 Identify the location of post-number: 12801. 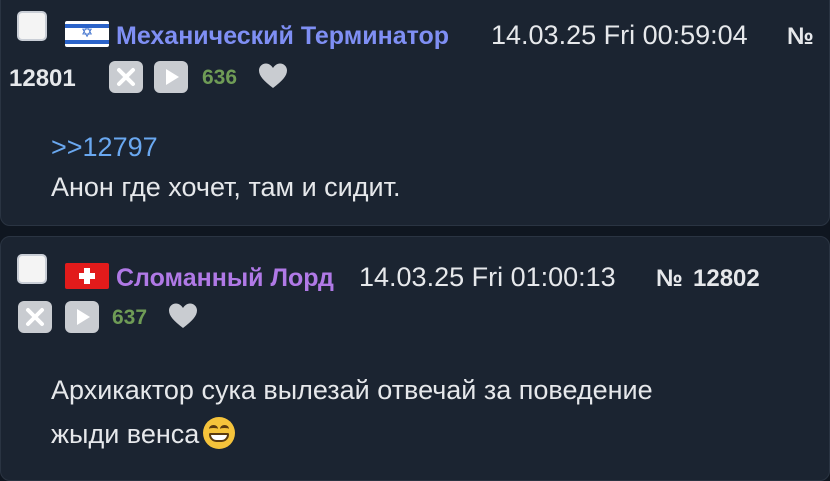
(42, 79).